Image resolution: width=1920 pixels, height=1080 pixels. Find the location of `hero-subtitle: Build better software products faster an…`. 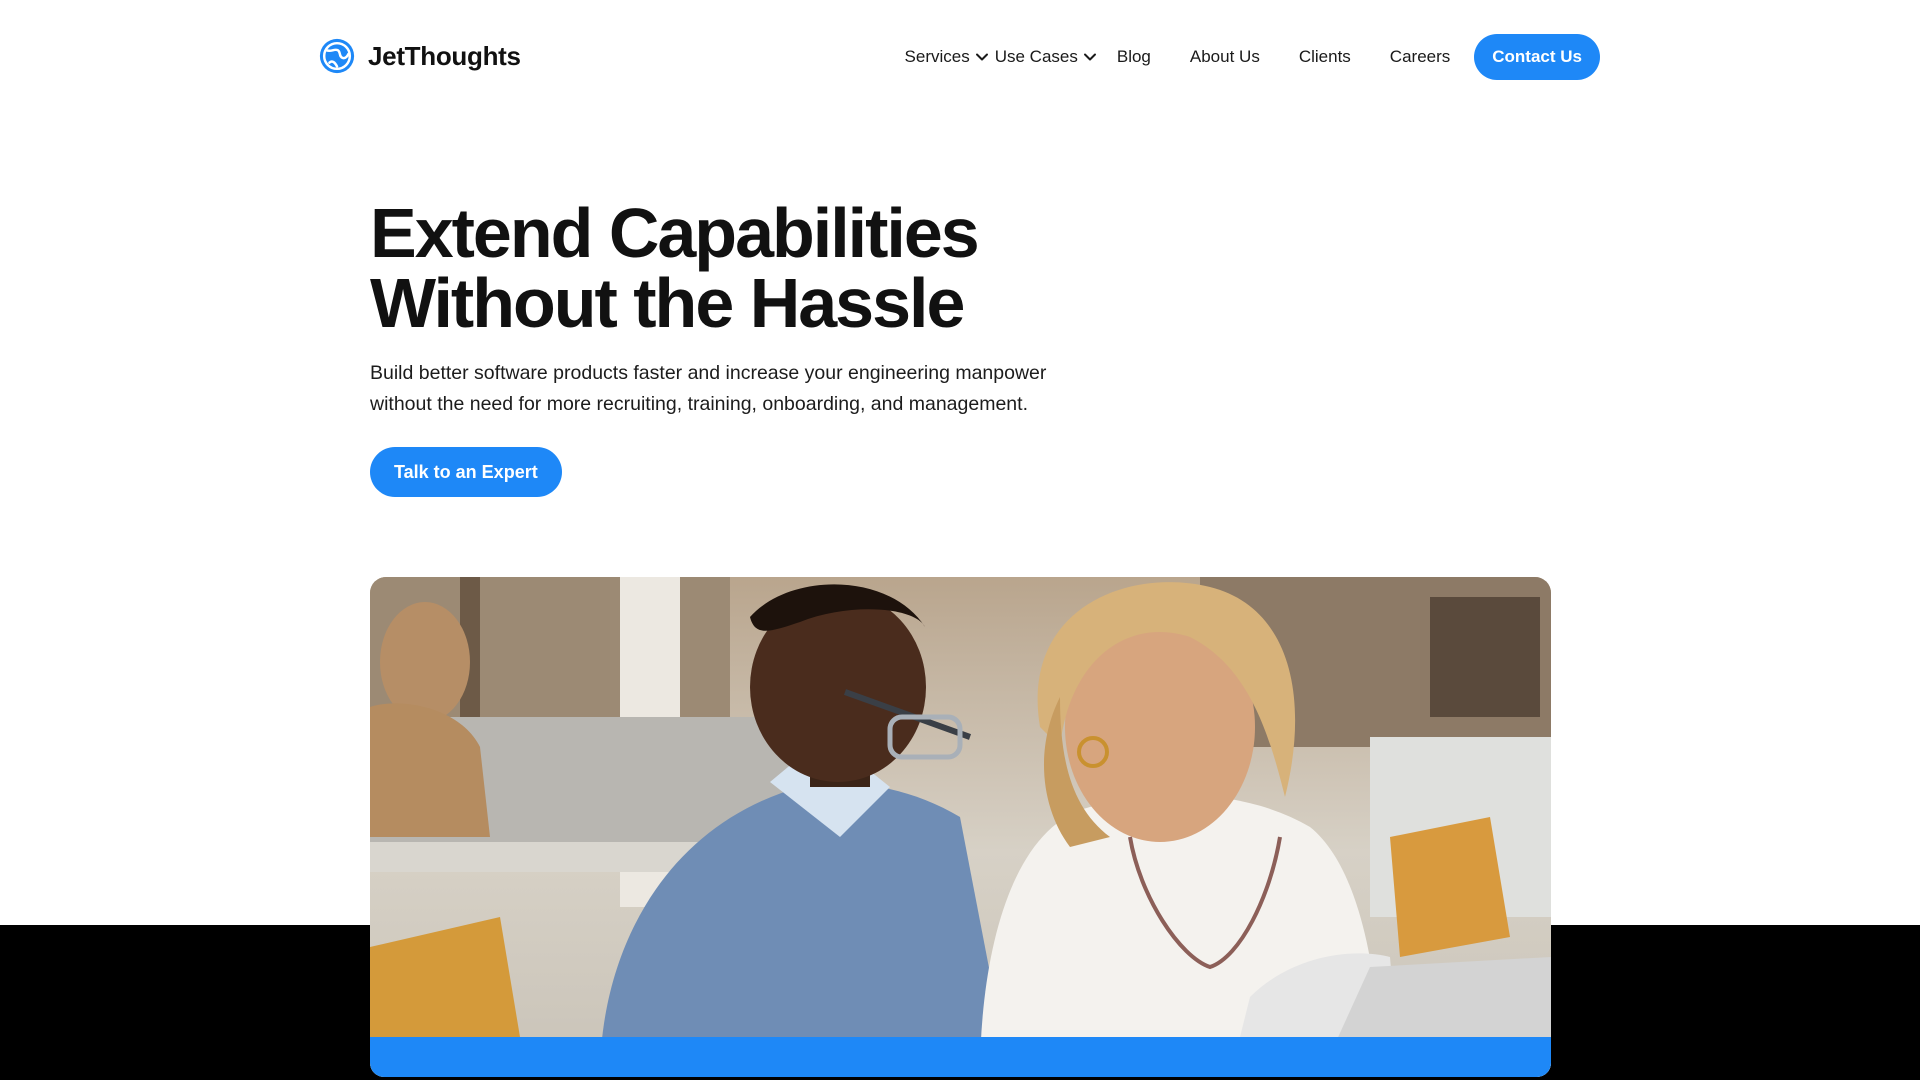

hero-subtitle: Build better software products faster an… is located at coordinates (730, 389).